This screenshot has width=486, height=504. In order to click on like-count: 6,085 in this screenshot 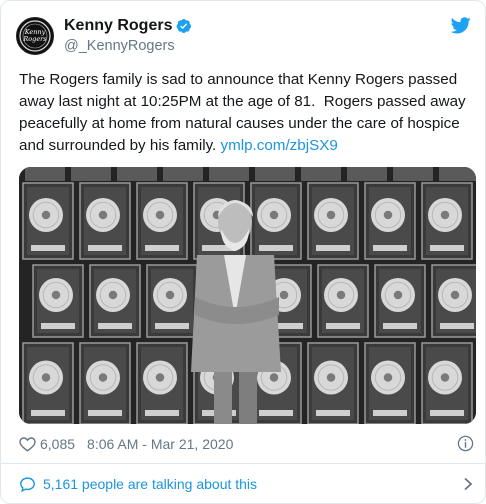, I will do `click(57, 444)`.